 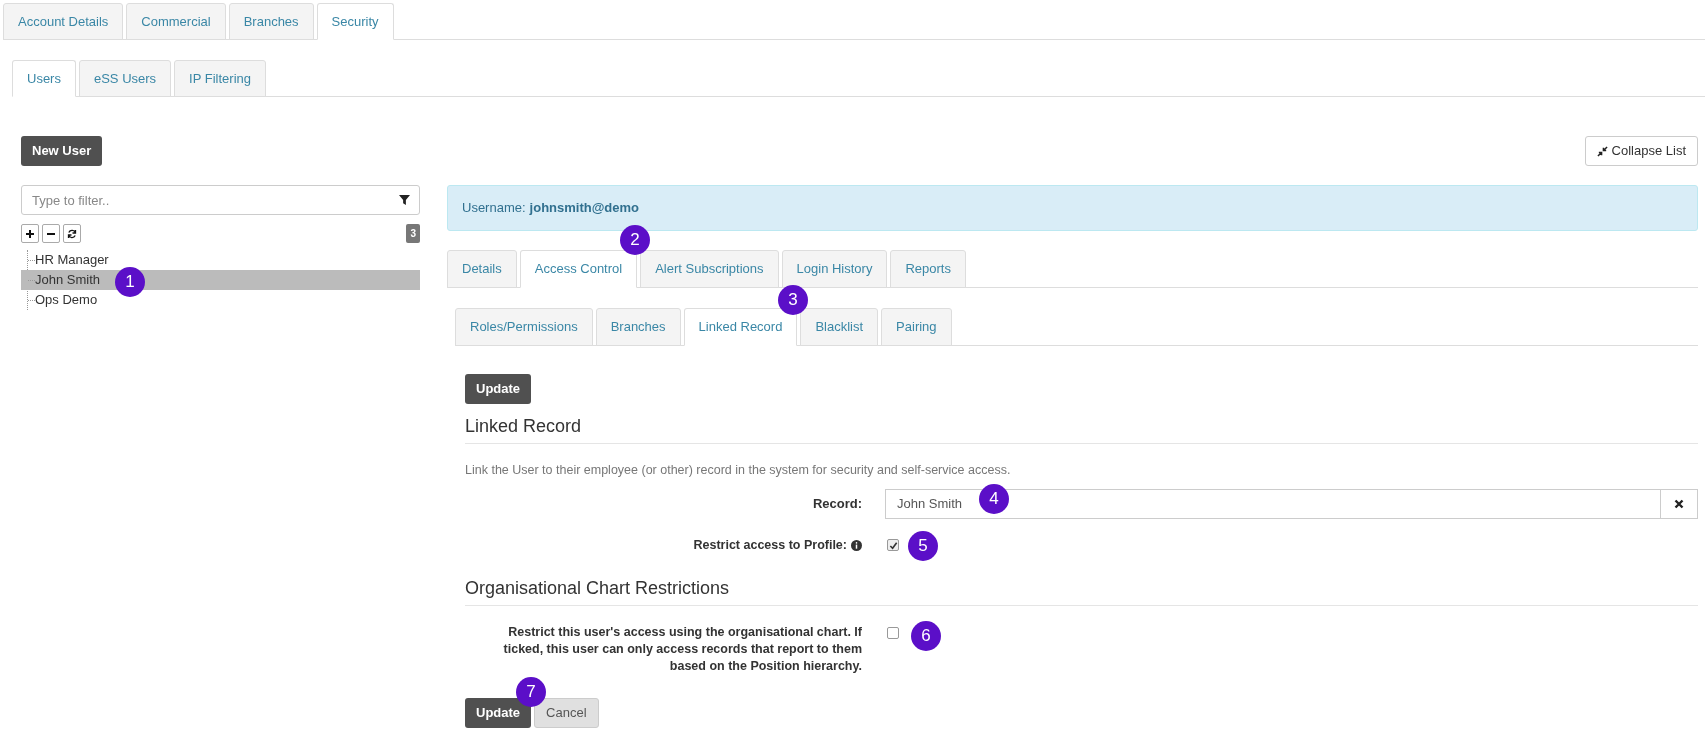 What do you see at coordinates (524, 327) in the screenshot?
I see `tab: Roles/Permissions` at bounding box center [524, 327].